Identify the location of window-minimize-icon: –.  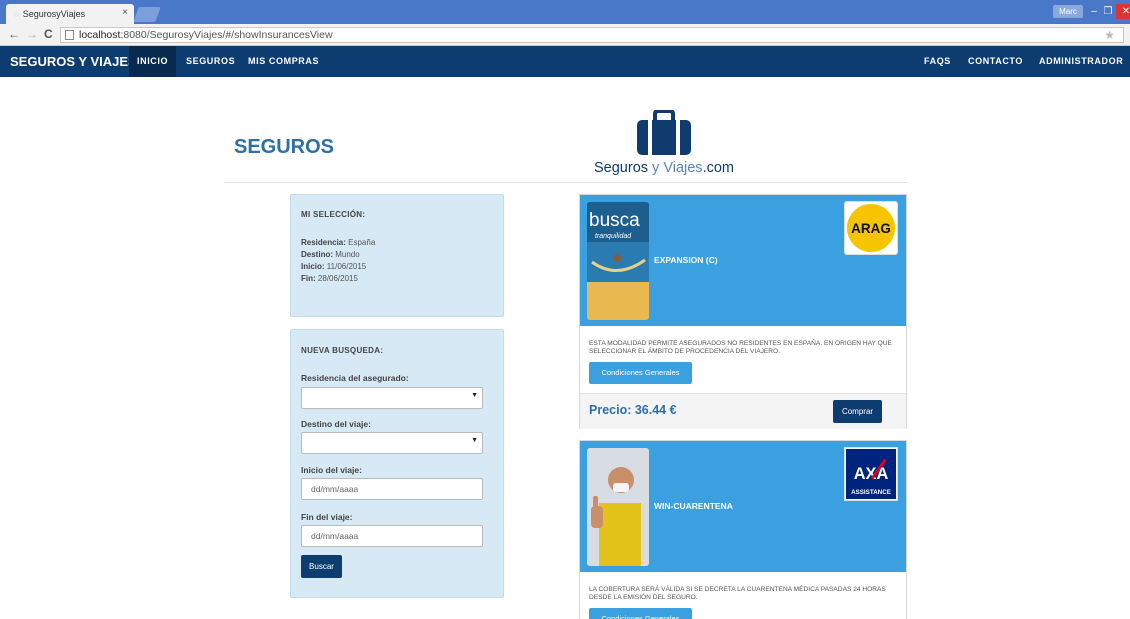
(1094, 11).